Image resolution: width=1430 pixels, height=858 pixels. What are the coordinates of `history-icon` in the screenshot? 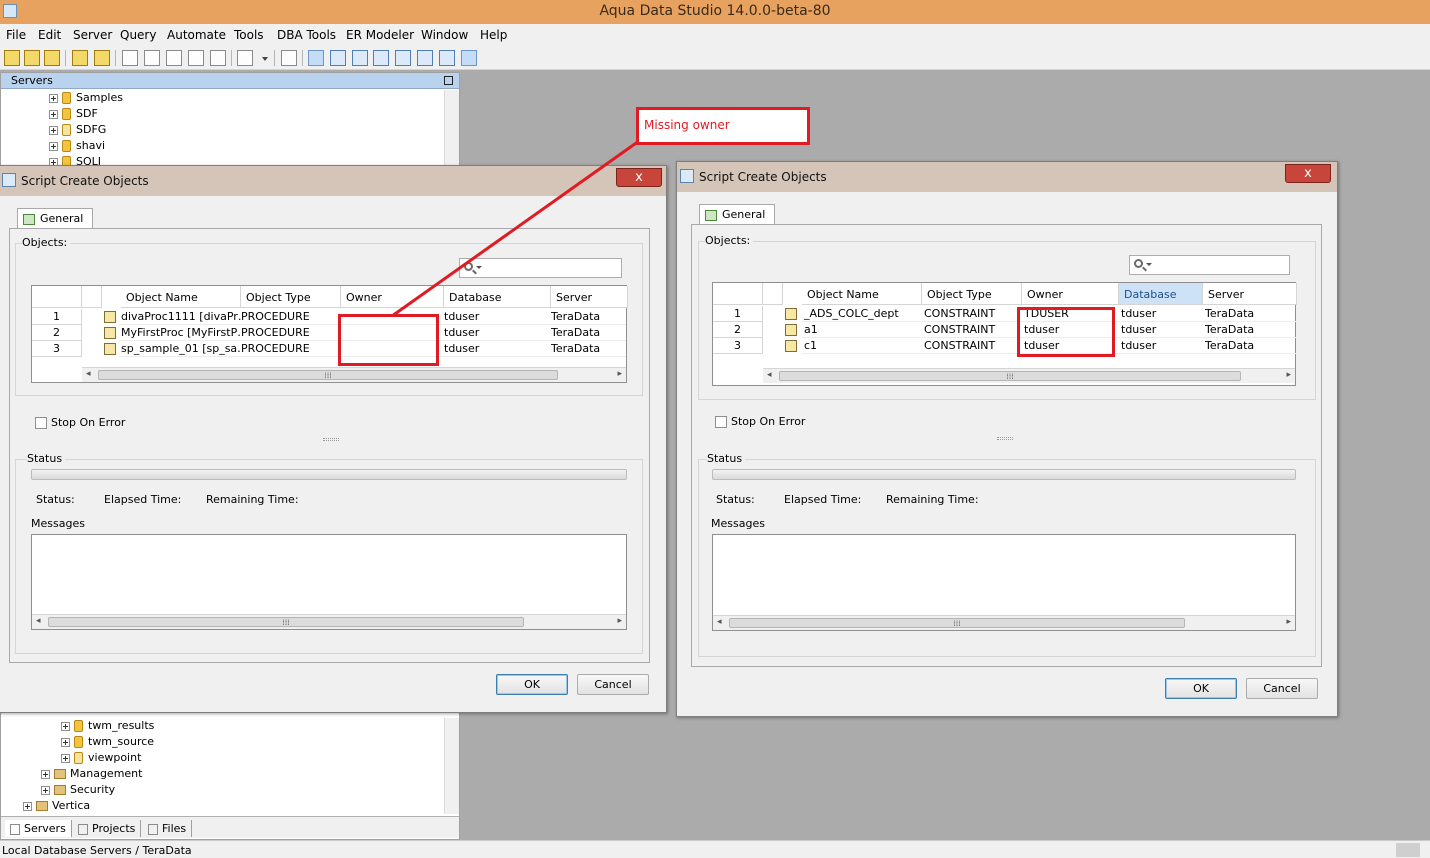 It's located at (245, 58).